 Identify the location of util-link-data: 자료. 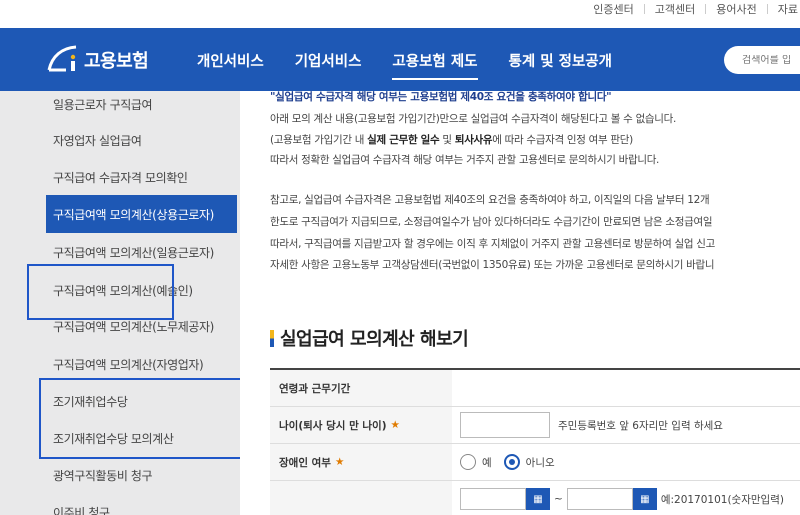
(784, 9).